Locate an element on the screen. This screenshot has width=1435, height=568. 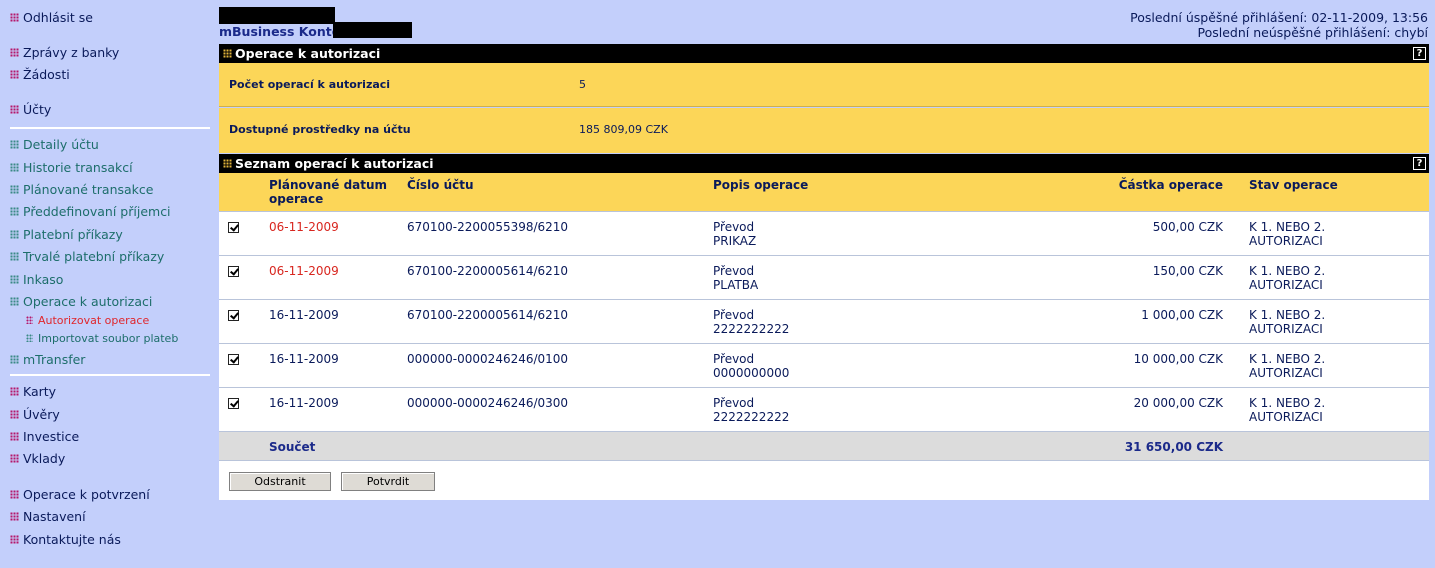
nav-loans: Úvěry is located at coordinates (35, 415).